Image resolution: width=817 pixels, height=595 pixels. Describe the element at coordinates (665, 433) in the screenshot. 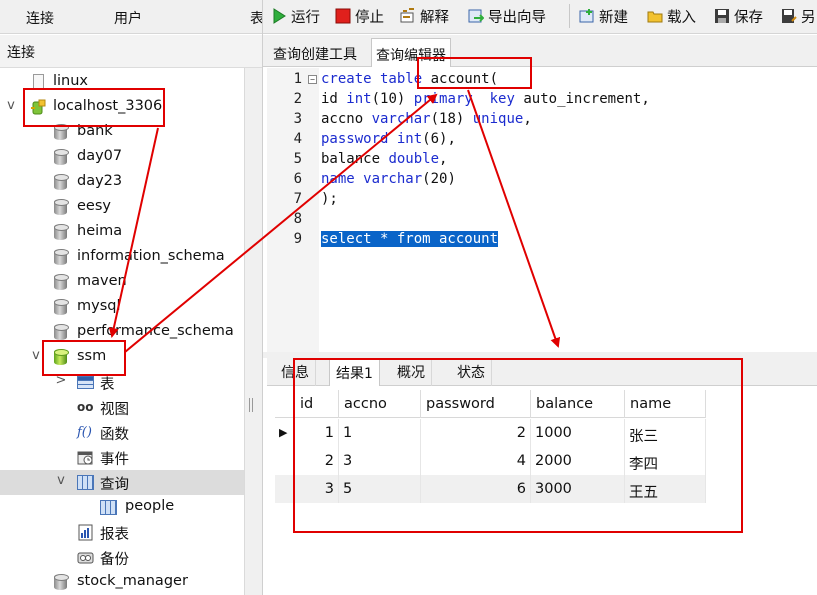

I see `cell-name: 张三` at that location.